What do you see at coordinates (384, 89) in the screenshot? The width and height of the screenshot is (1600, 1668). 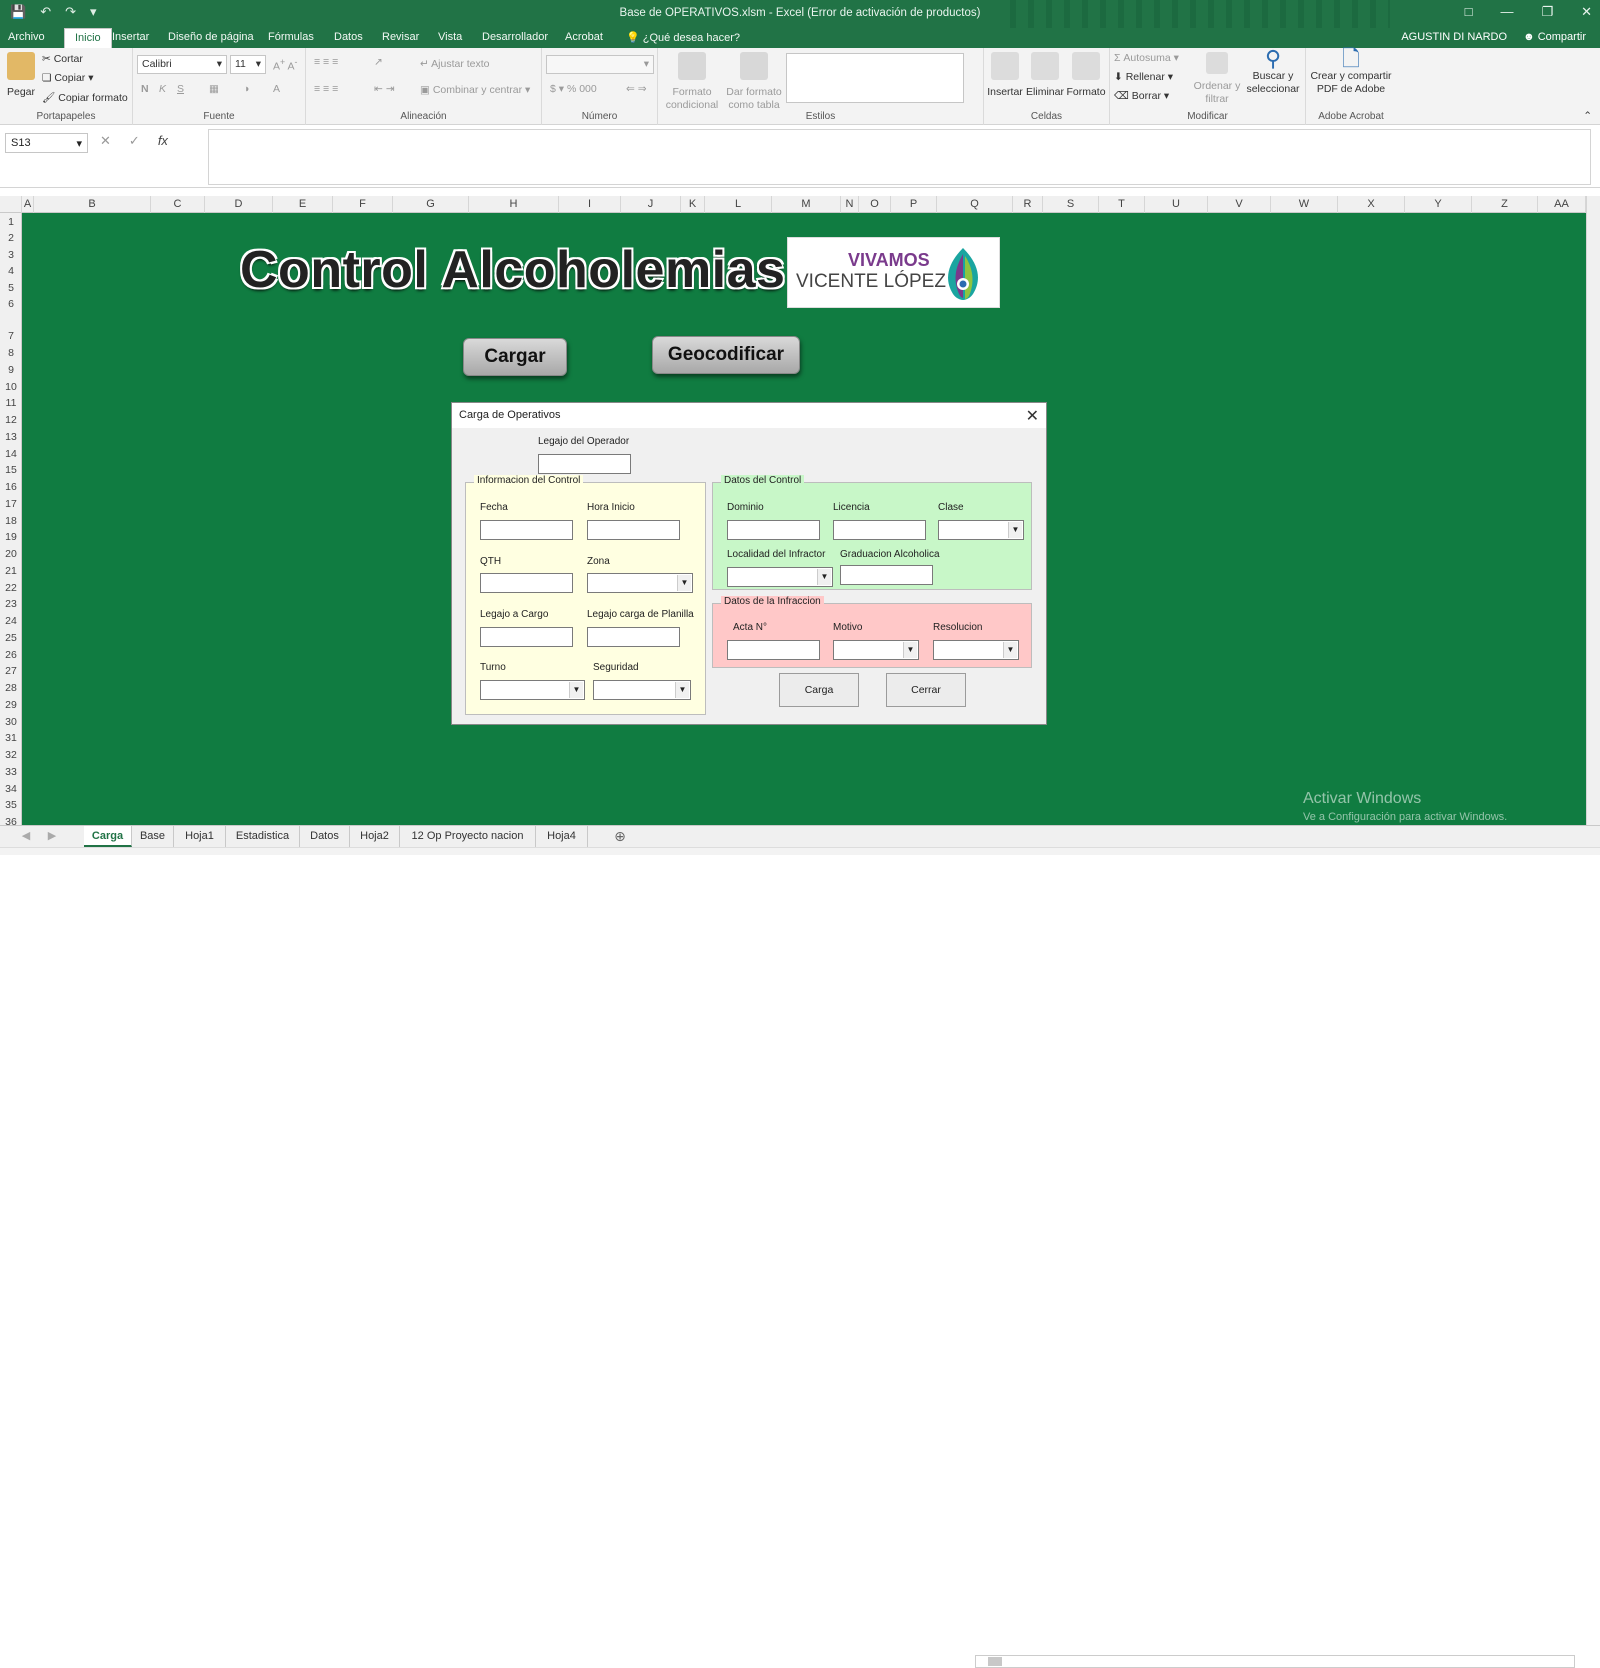 I see `indent-icon: ⇤ ⇥` at bounding box center [384, 89].